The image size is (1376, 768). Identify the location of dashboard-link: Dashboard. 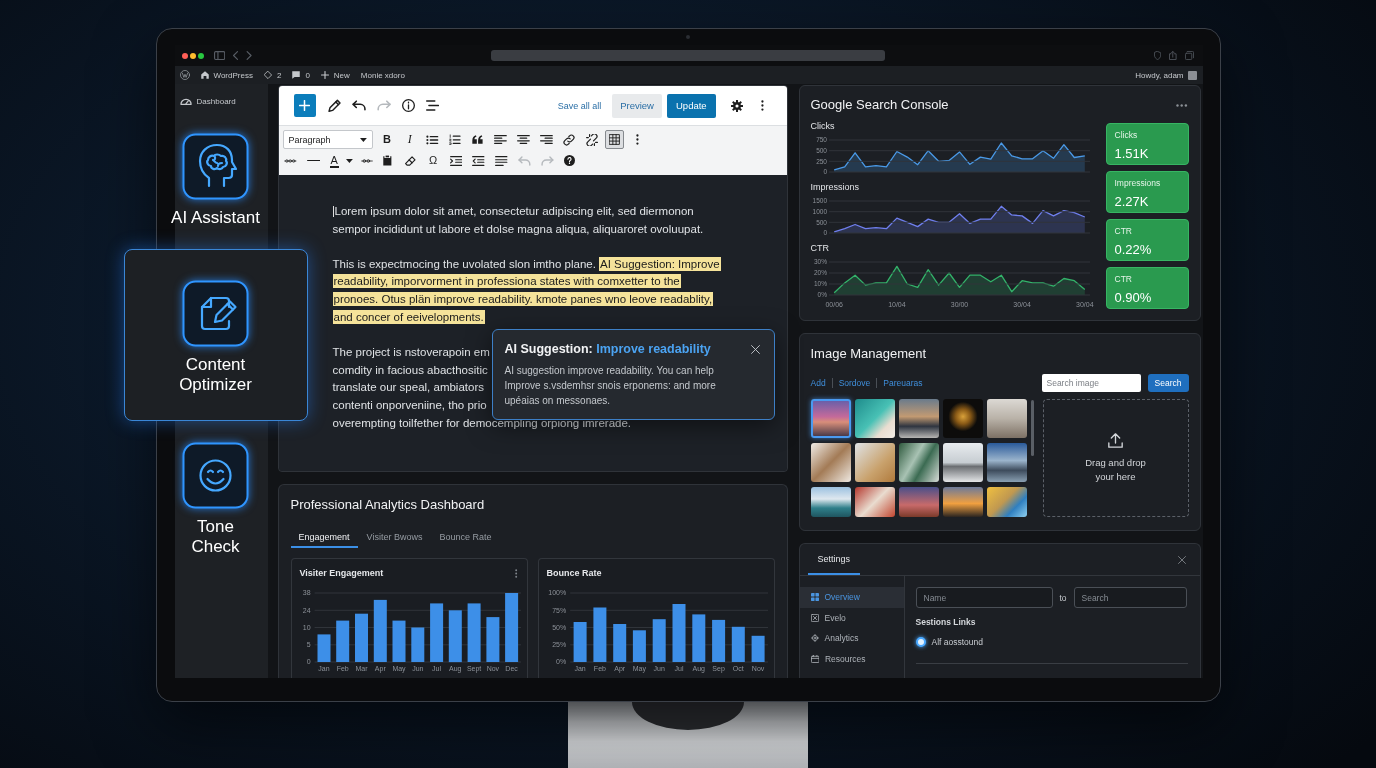
(215, 101).